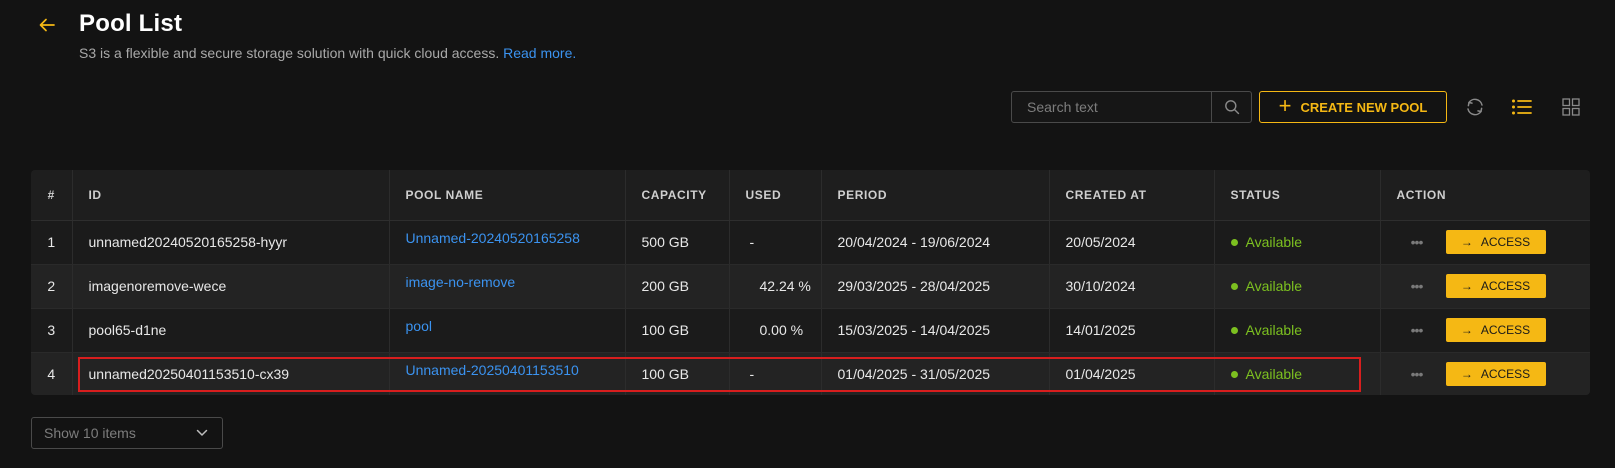 This screenshot has width=1615, height=468. I want to click on list-view-icon, so click(1522, 107).